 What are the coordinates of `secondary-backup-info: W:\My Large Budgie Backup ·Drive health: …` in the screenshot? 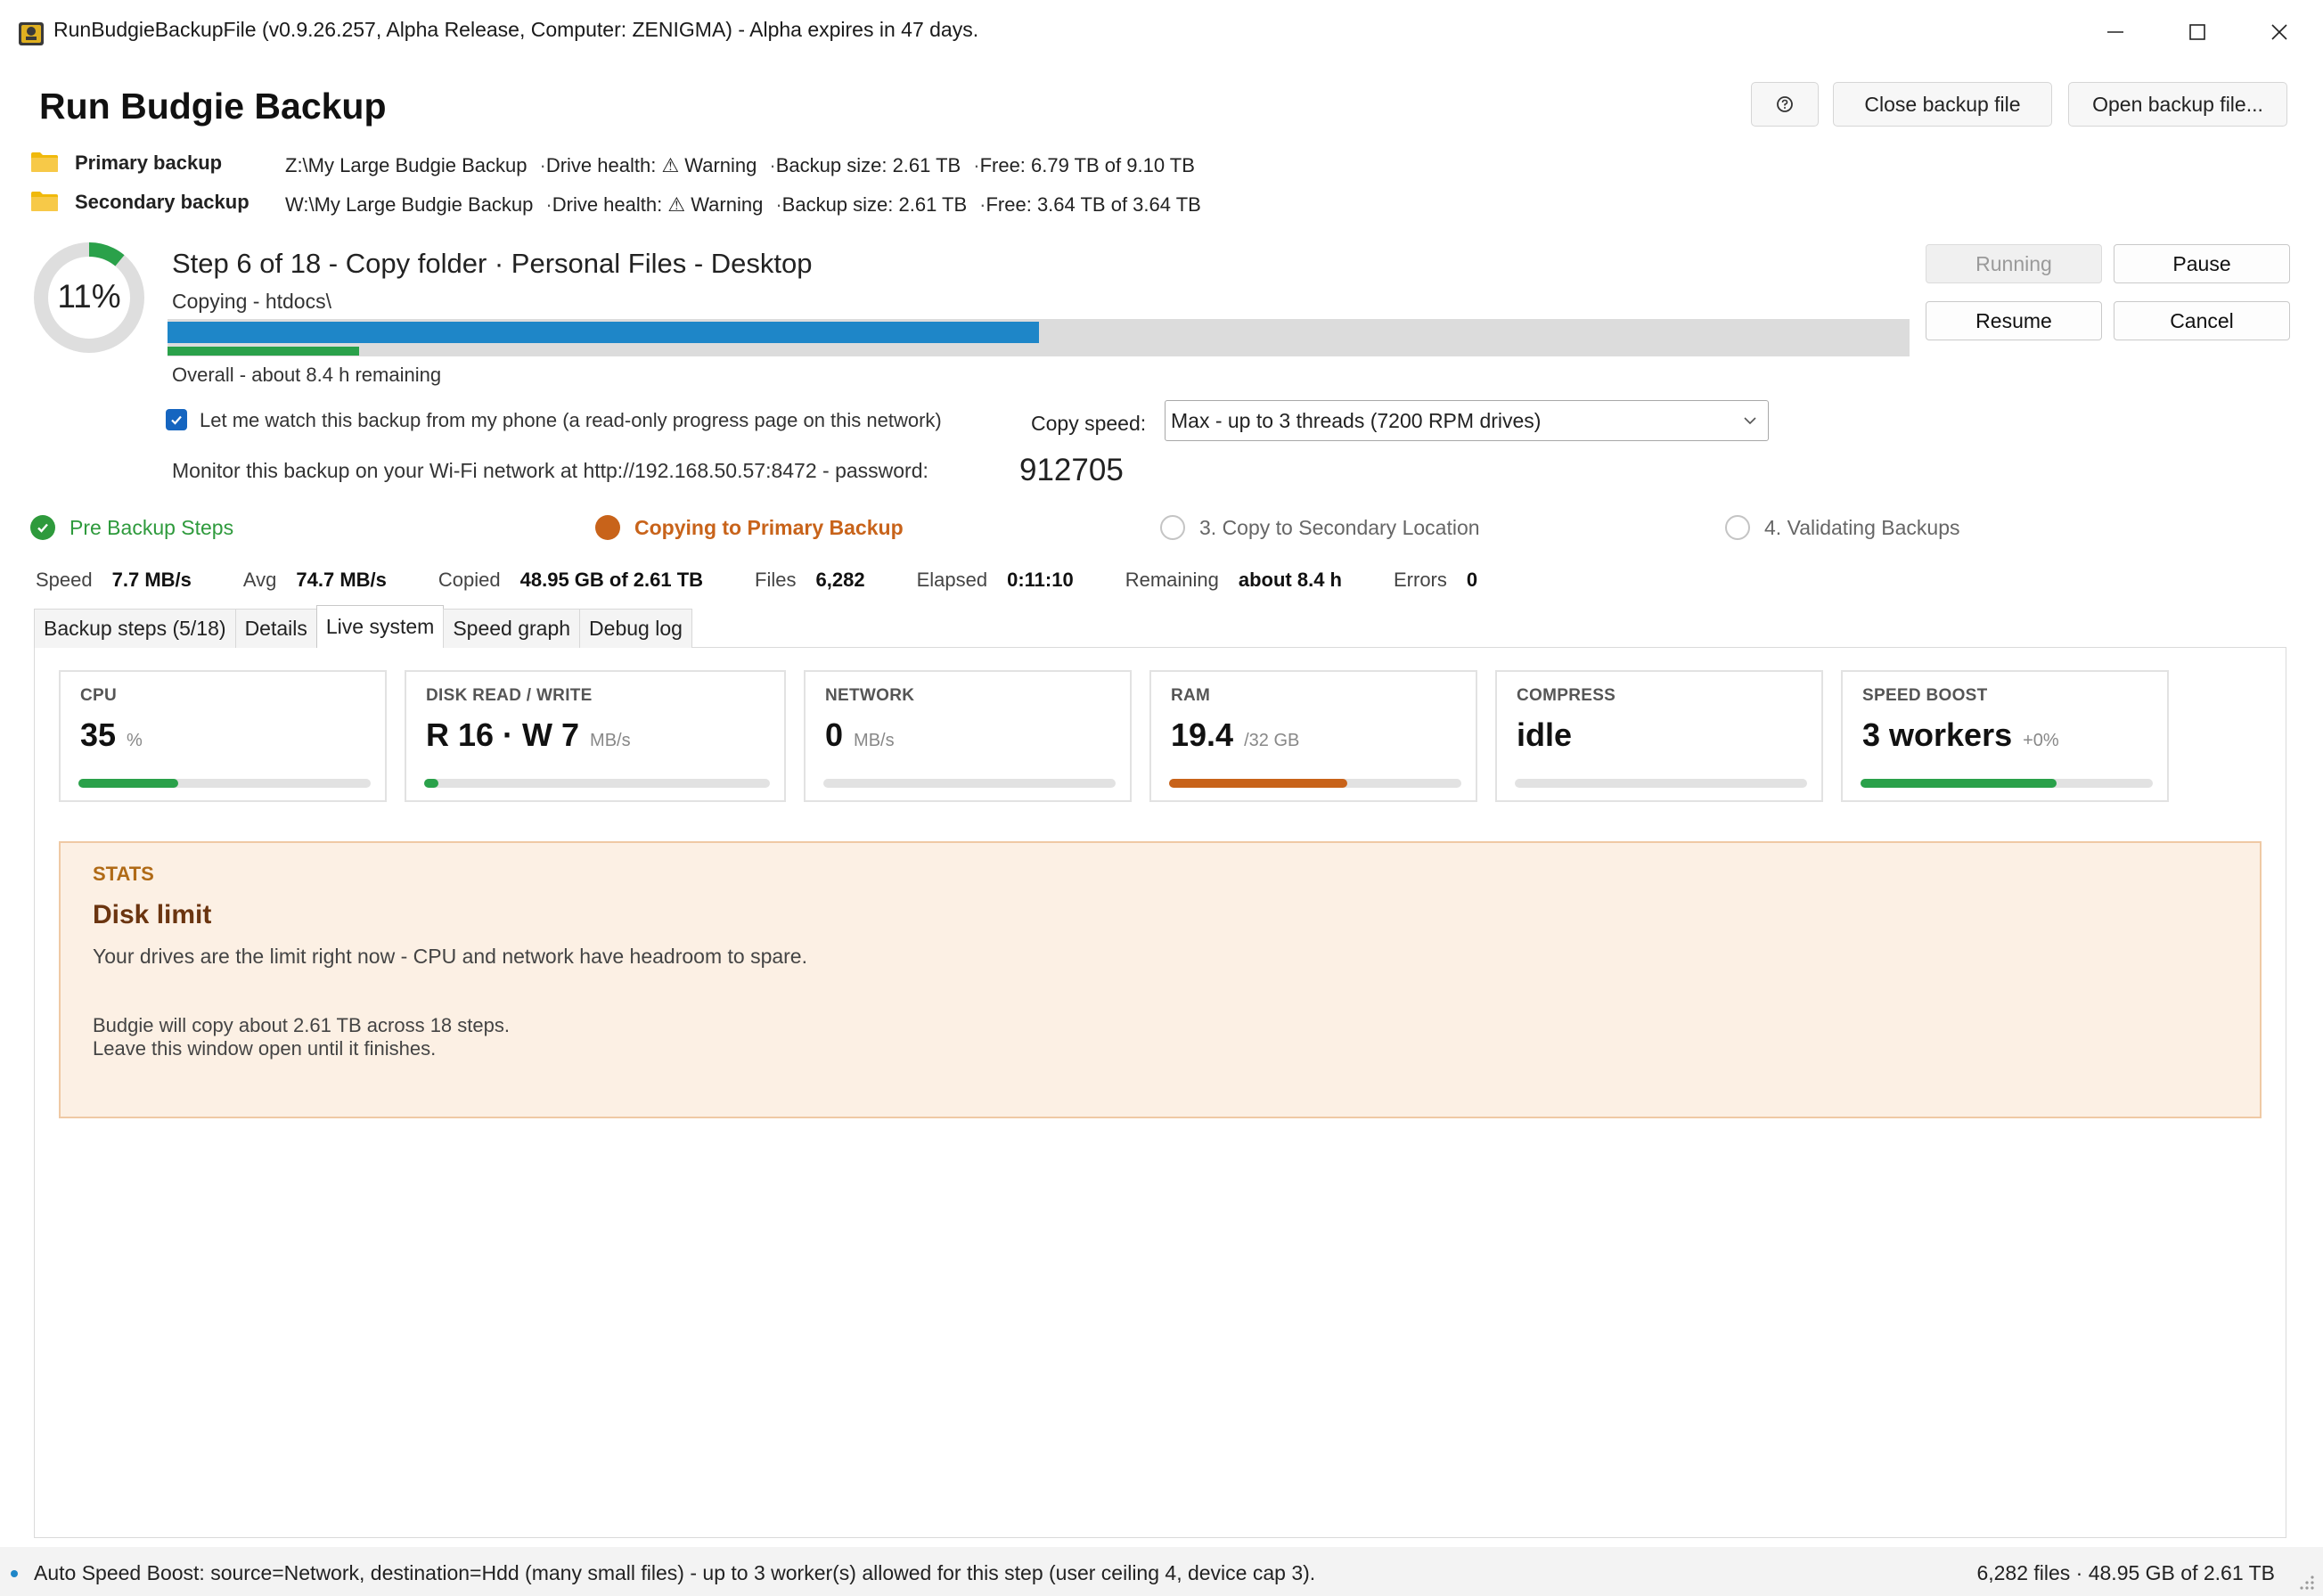 It's located at (743, 204).